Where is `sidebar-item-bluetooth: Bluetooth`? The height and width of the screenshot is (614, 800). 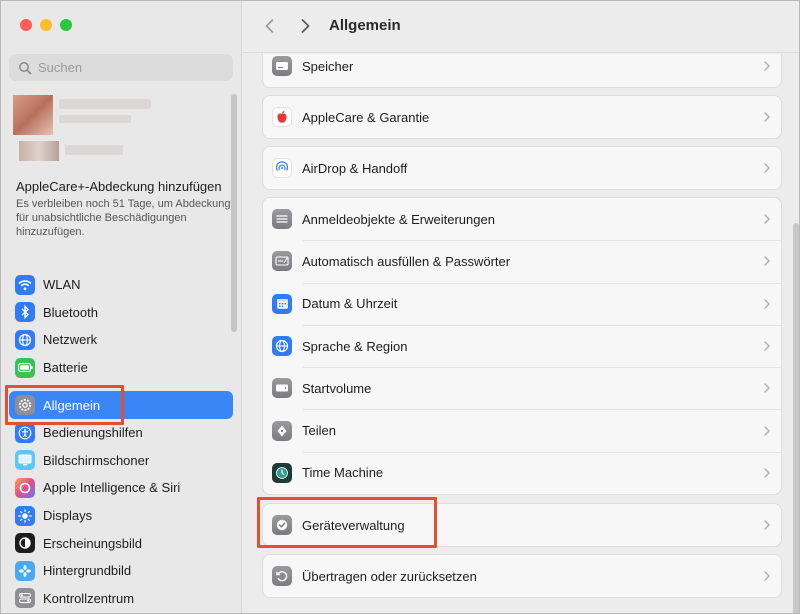
sidebar-item-bluetooth: Bluetooth is located at coordinates (121, 313).